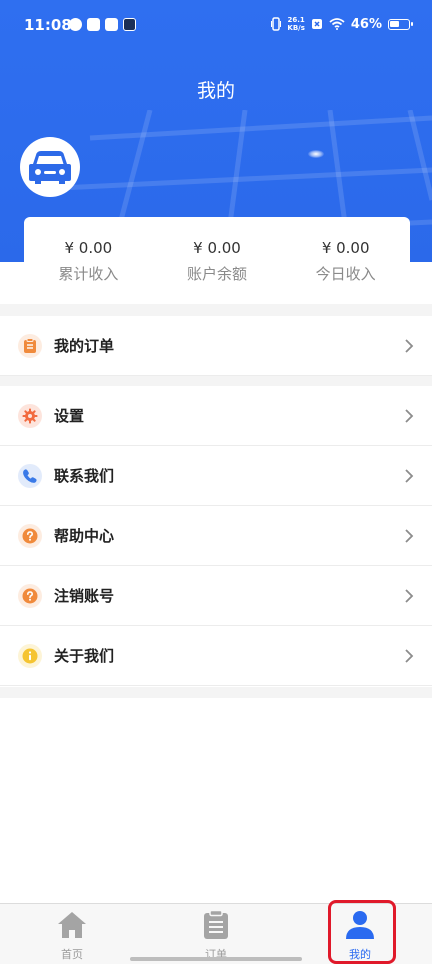 The height and width of the screenshot is (964, 432). What do you see at coordinates (30, 656) in the screenshot?
I see `info-icon` at bounding box center [30, 656].